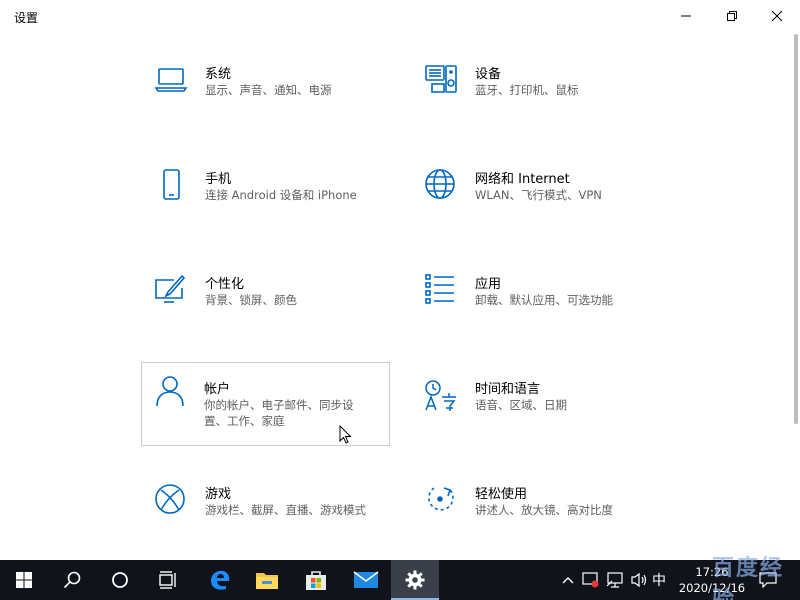 This screenshot has width=800, height=600. Describe the element at coordinates (268, 90) in the screenshot. I see `tile-desc: 显示、声音、通知、电源` at that location.